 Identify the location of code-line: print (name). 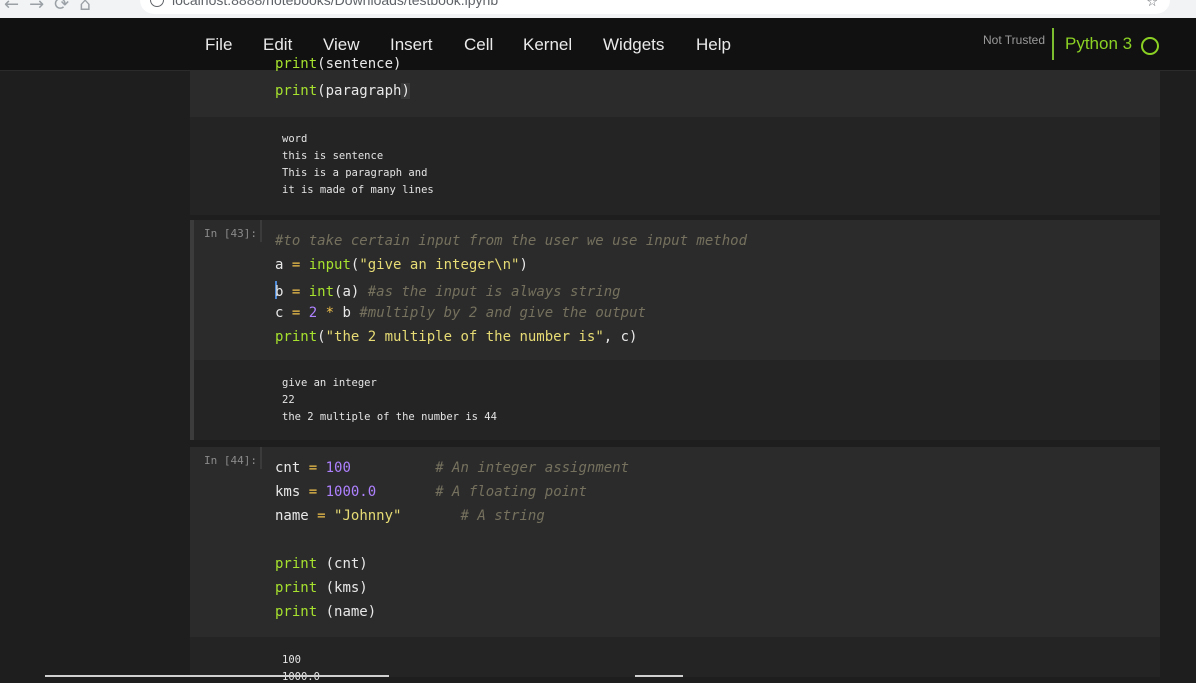
(326, 612).